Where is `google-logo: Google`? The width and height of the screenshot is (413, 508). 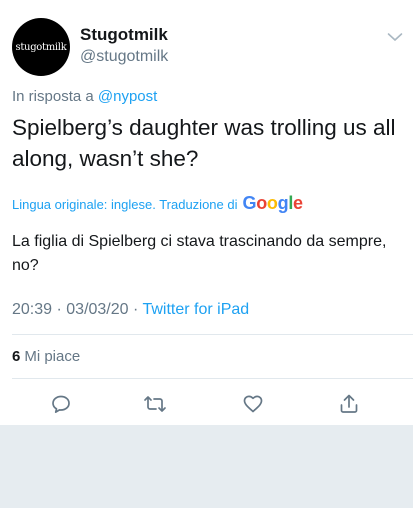 google-logo: Google is located at coordinates (273, 203).